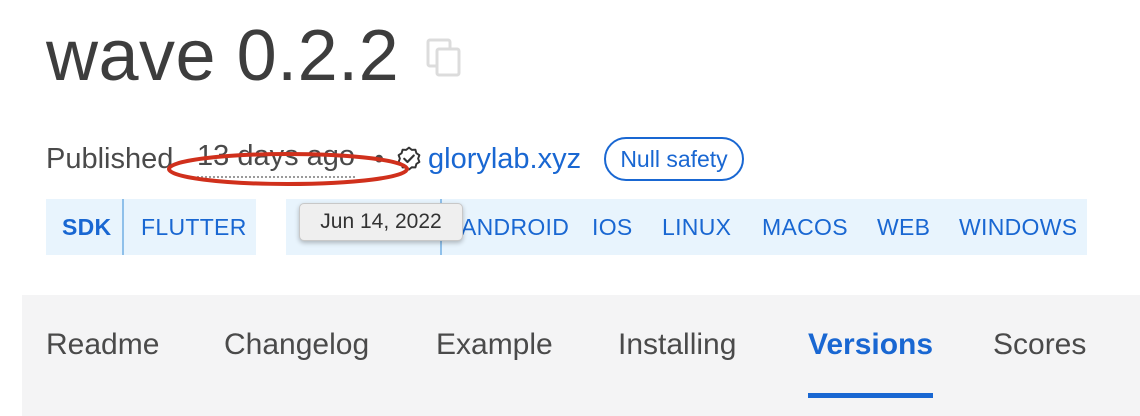 Image resolution: width=1140 pixels, height=416 pixels. Describe the element at coordinates (86, 227) in the screenshot. I see `sdk-tag-head: SDK` at that location.